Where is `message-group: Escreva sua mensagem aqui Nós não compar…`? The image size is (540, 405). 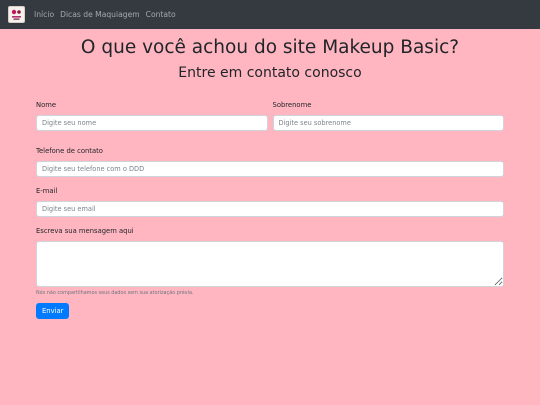
message-group: Escreva sua mensagem aqui Nós não compar… is located at coordinates (270, 261).